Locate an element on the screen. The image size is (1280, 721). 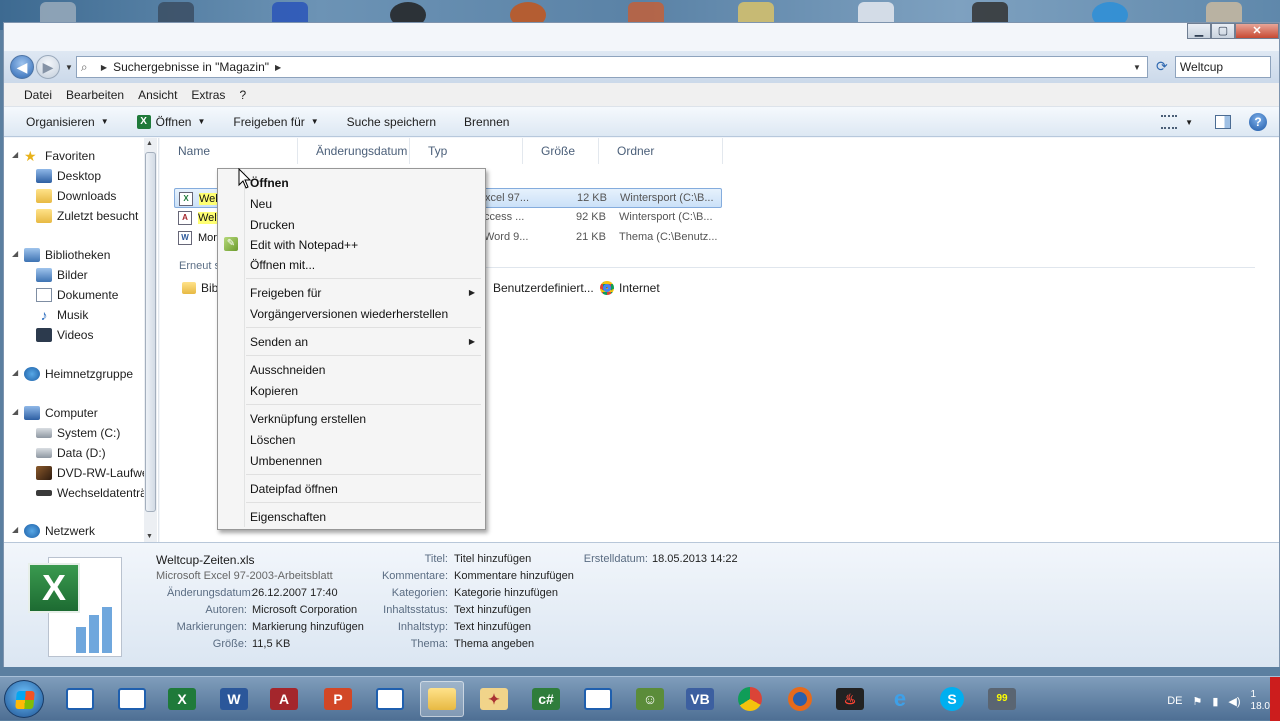
nav-computer: Computer is located at coordinates (79, 413).